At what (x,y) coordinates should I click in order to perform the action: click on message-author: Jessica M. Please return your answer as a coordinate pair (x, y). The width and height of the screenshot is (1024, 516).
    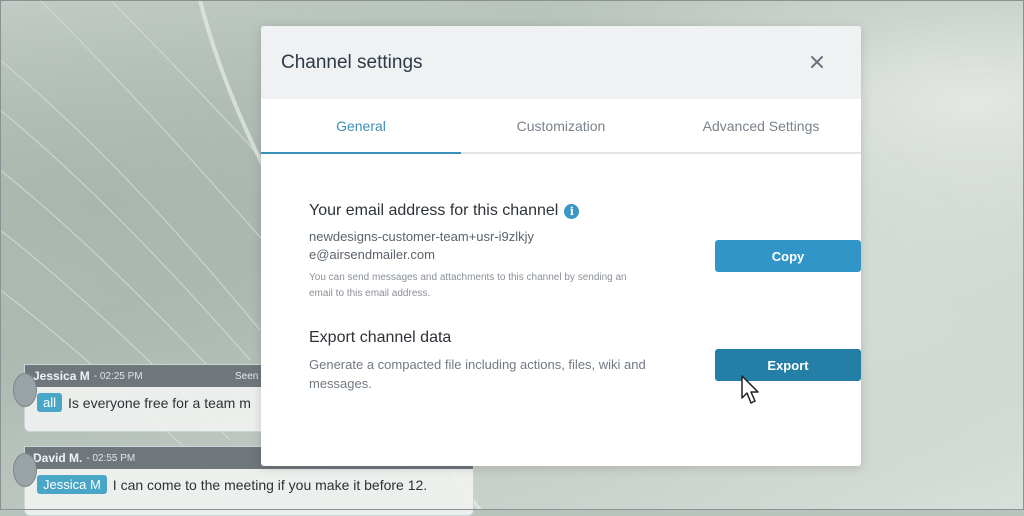
    Looking at the image, I should click on (61, 376).